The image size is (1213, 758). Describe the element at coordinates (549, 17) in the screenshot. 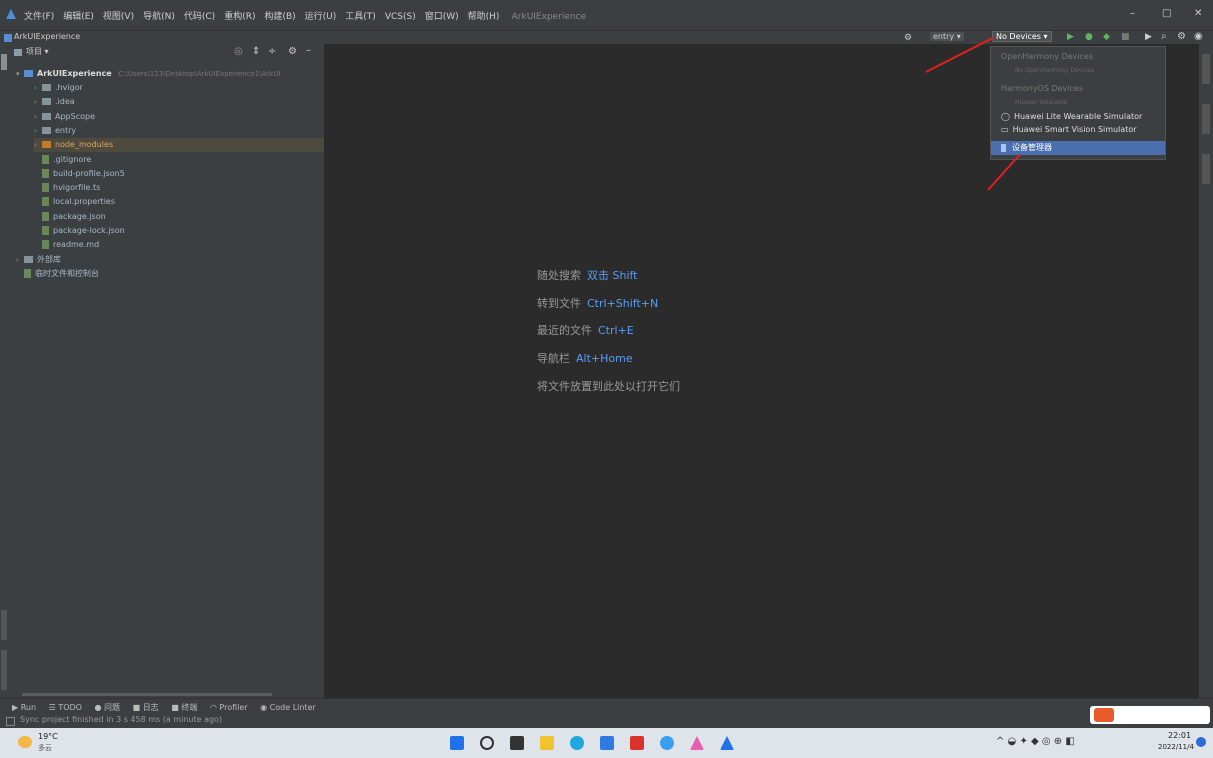

I see `window-title: ArkUIExperience` at that location.